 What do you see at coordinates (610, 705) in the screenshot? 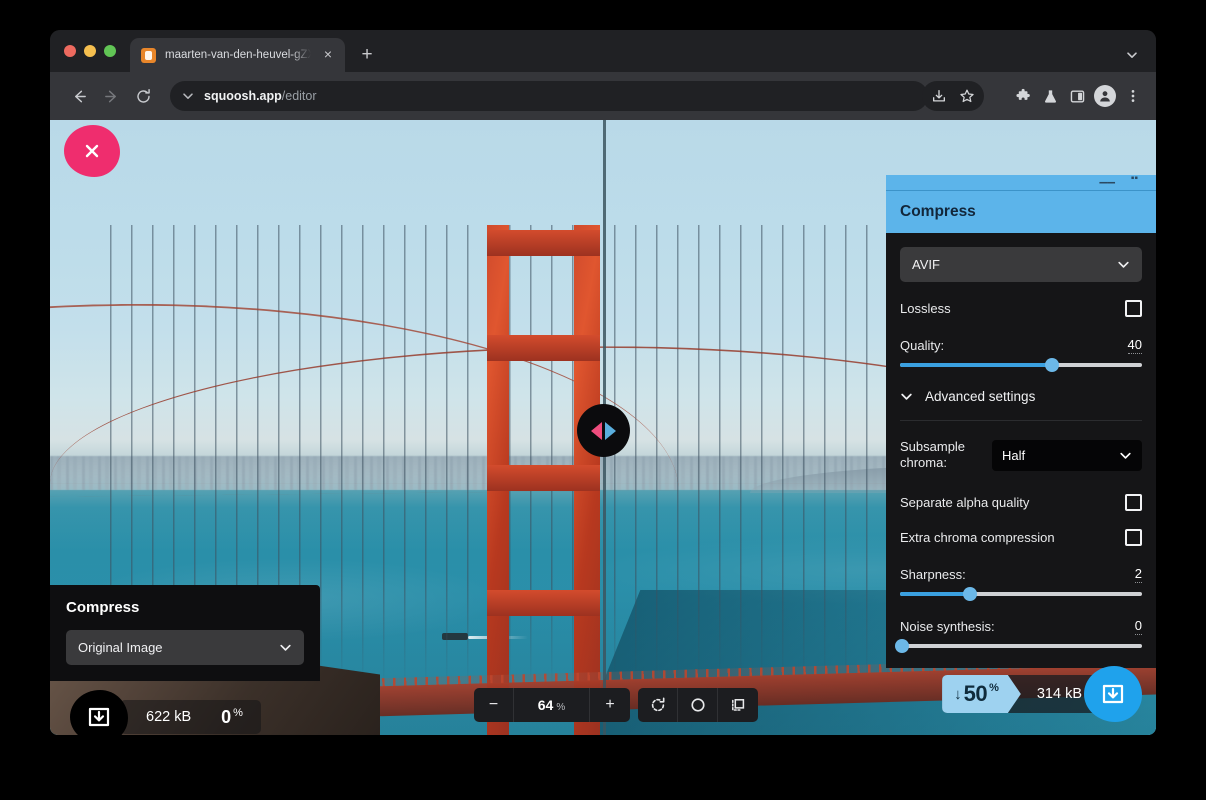
I see `zoom-in-button: +` at bounding box center [610, 705].